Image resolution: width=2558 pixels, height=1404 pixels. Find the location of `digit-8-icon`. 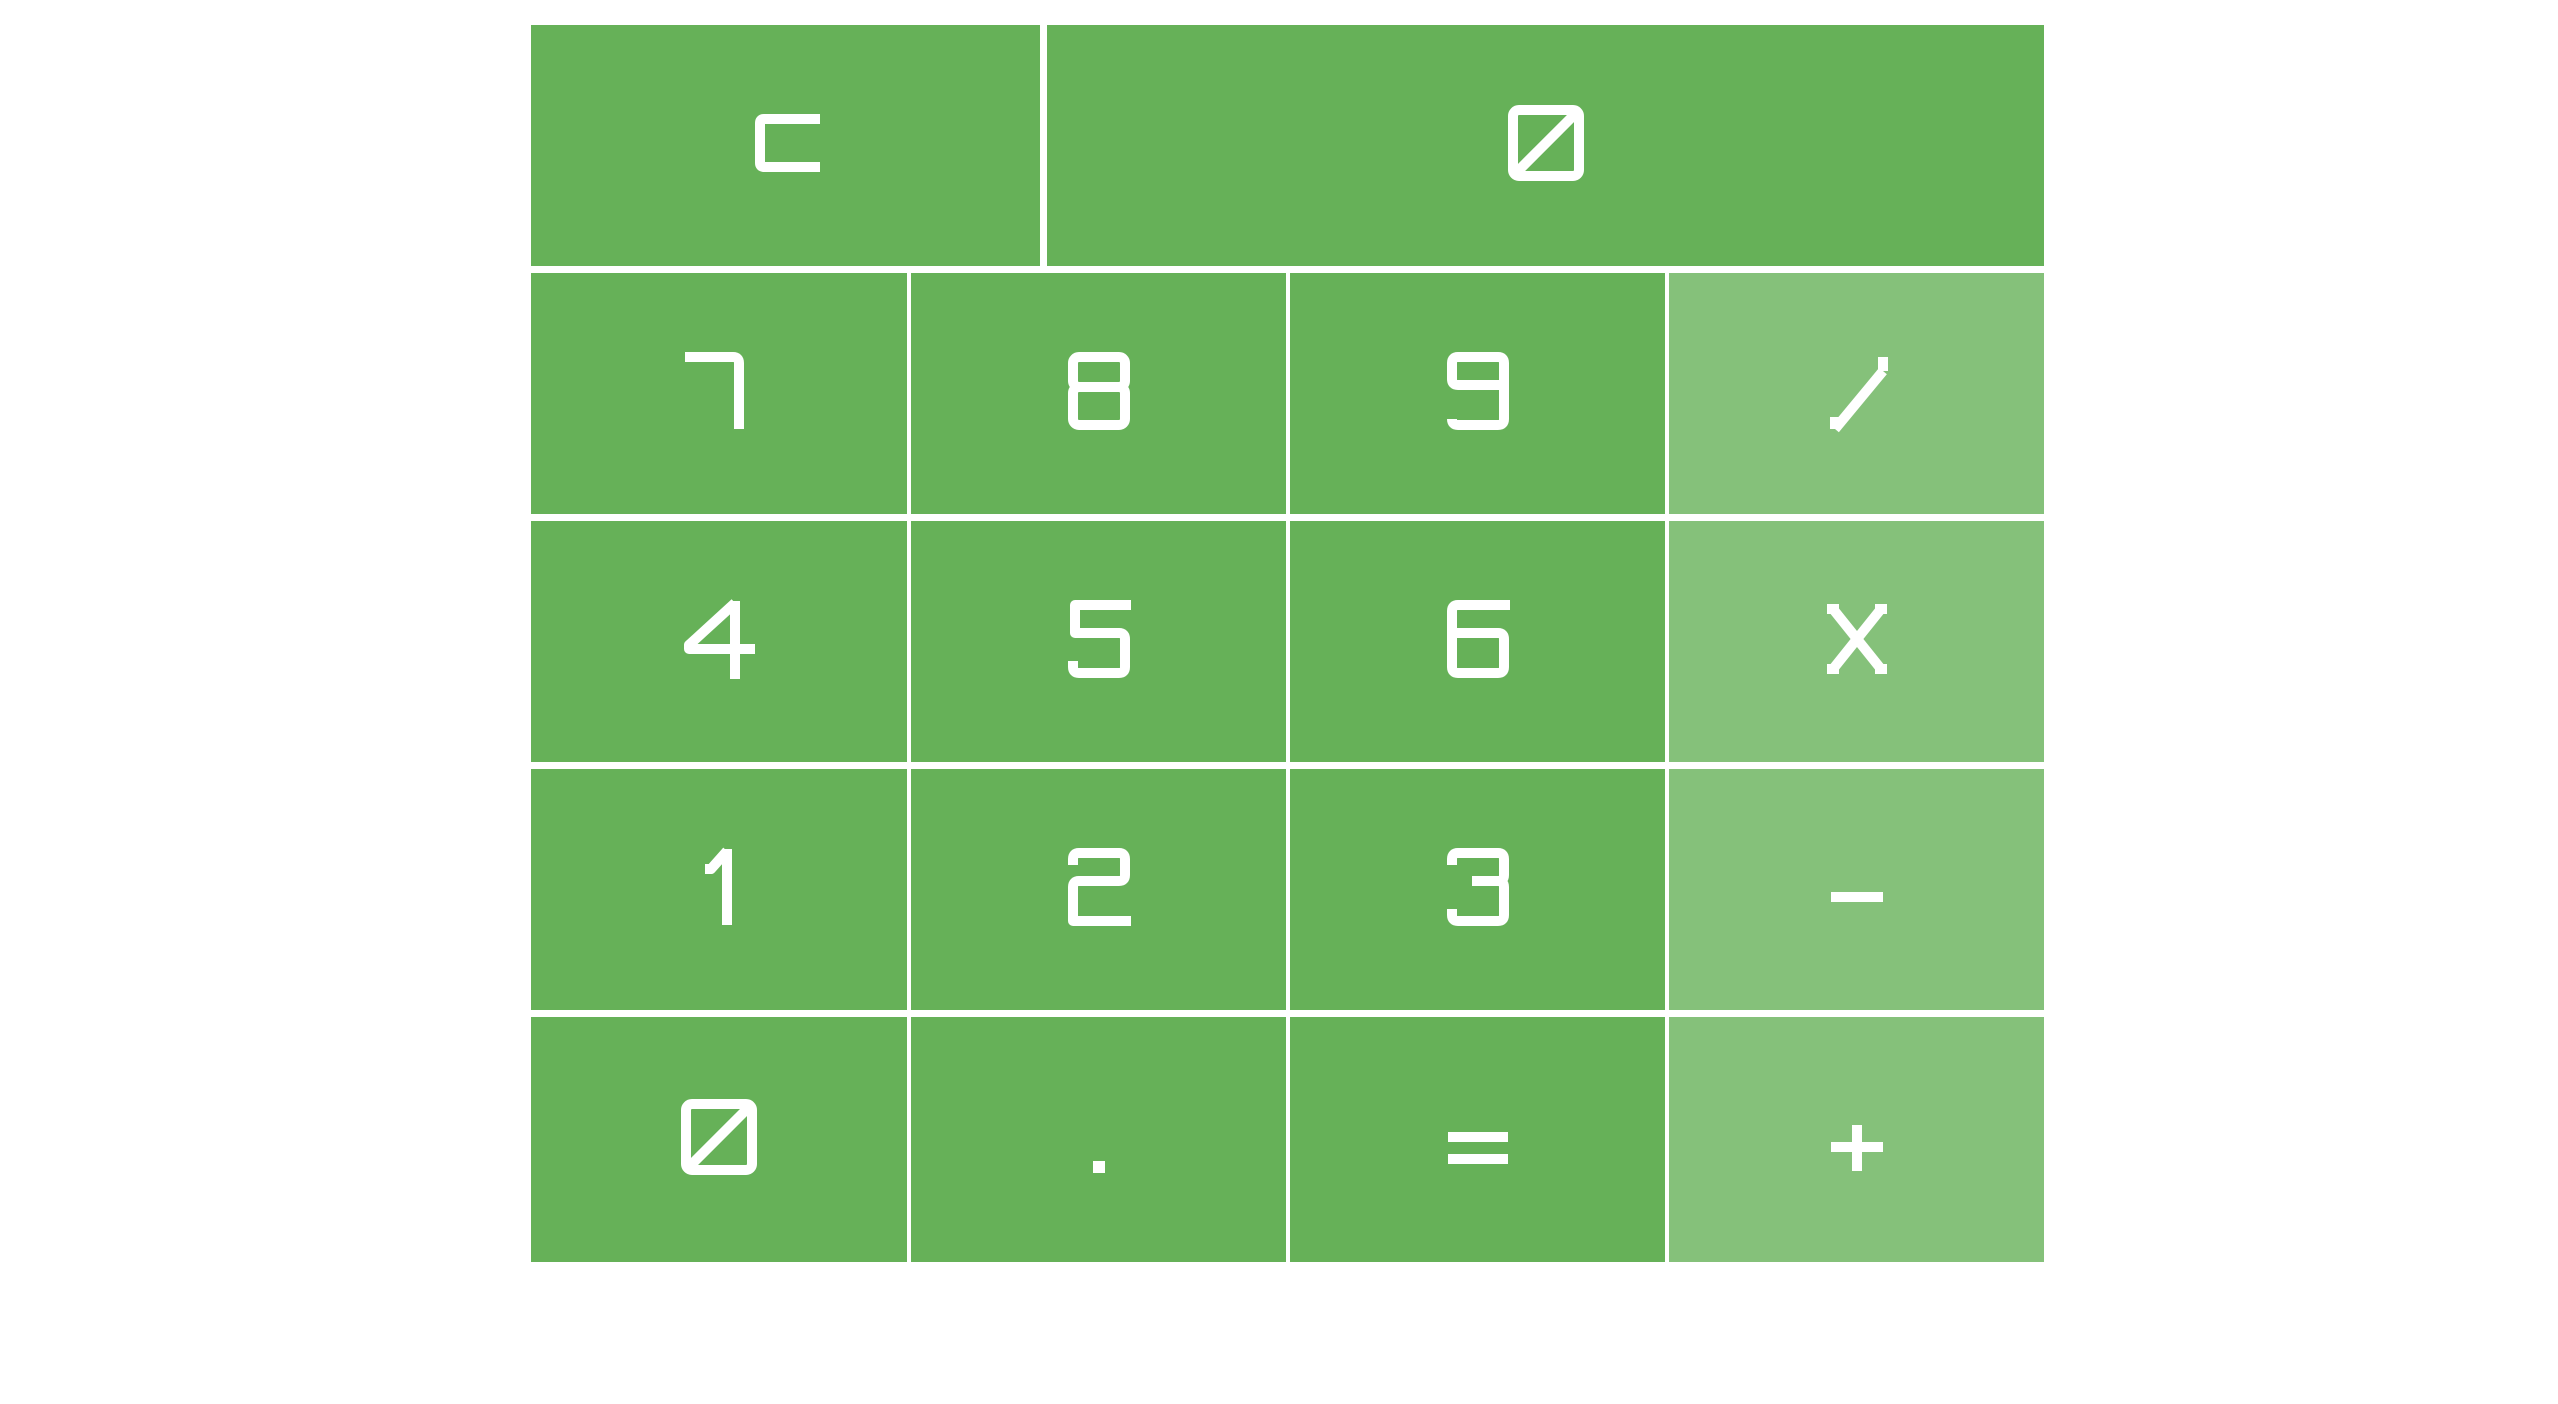

digit-8-icon is located at coordinates (1099, 393).